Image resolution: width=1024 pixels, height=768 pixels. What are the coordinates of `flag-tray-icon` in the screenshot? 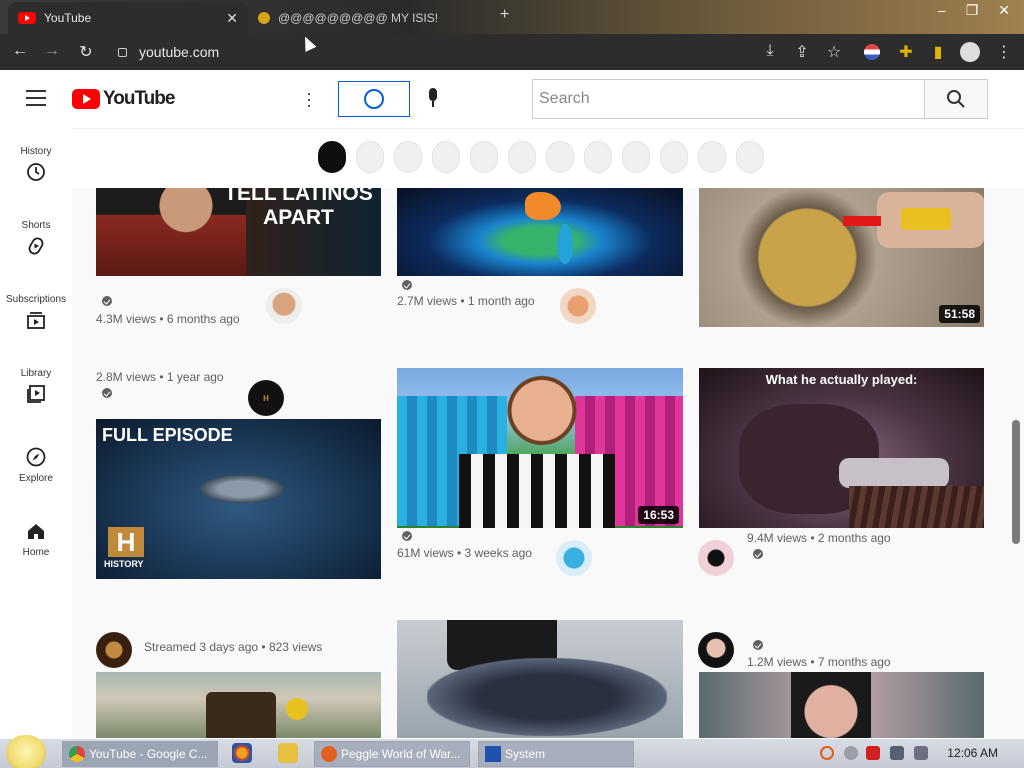 It's located at (873, 753).